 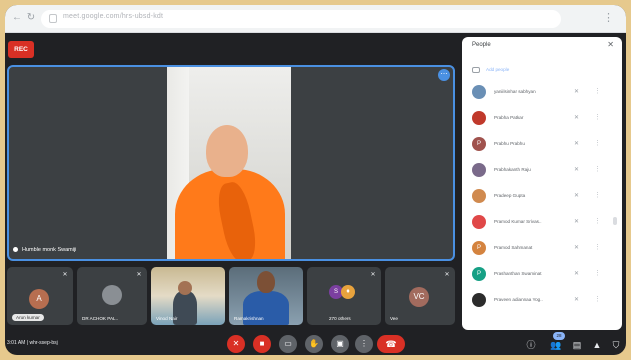 I want to click on person-name: Prabhu Prabhu, so click(x=509, y=143).